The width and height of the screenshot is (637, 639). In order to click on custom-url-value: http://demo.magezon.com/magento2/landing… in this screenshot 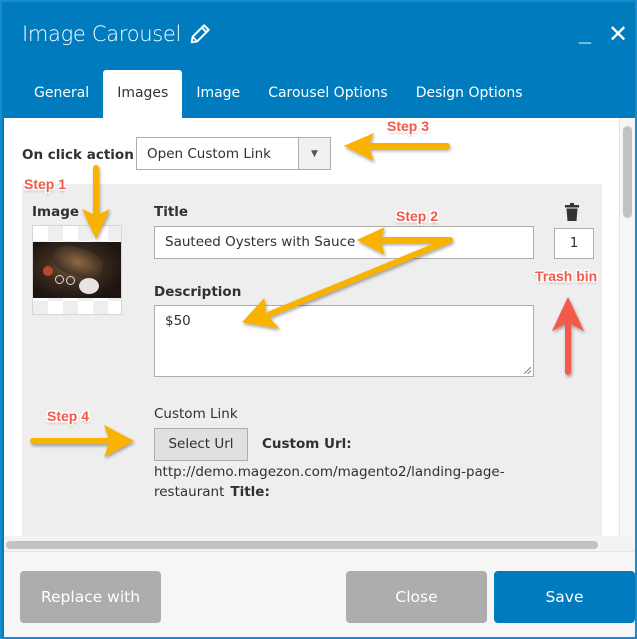, I will do `click(329, 482)`.